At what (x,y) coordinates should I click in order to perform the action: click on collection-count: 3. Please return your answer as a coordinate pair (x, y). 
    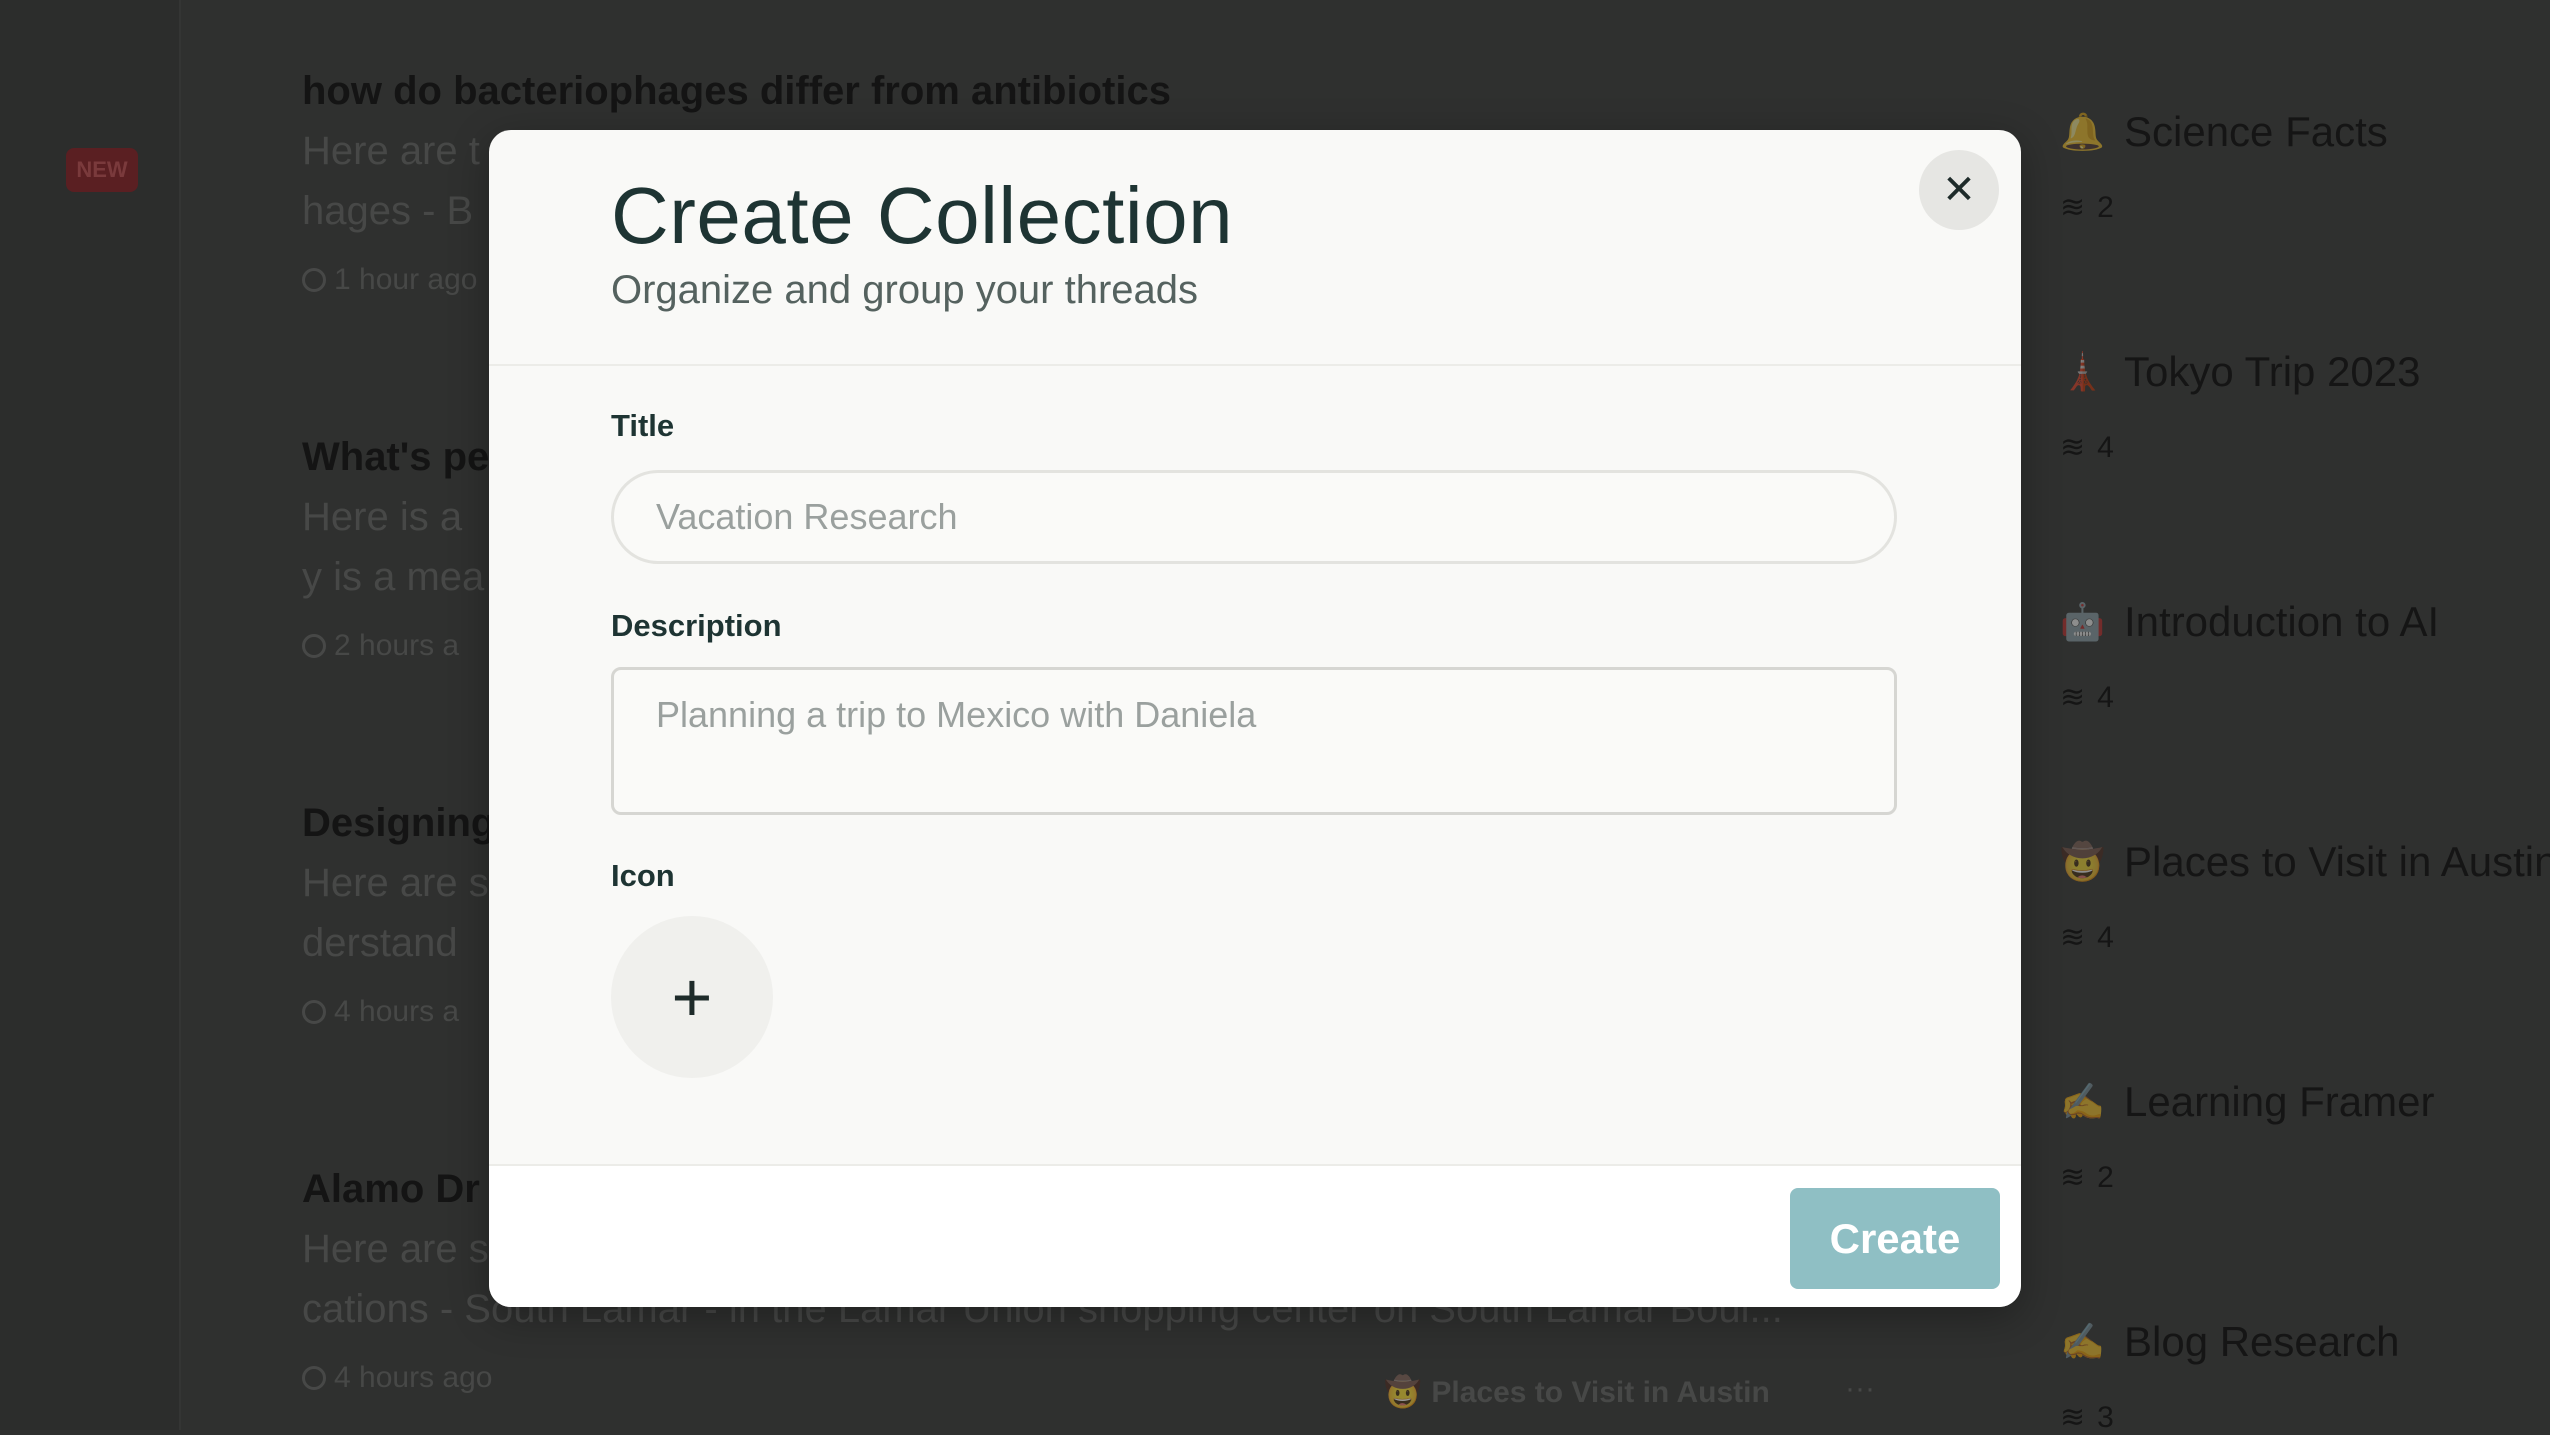
    Looking at the image, I should click on (2105, 1417).